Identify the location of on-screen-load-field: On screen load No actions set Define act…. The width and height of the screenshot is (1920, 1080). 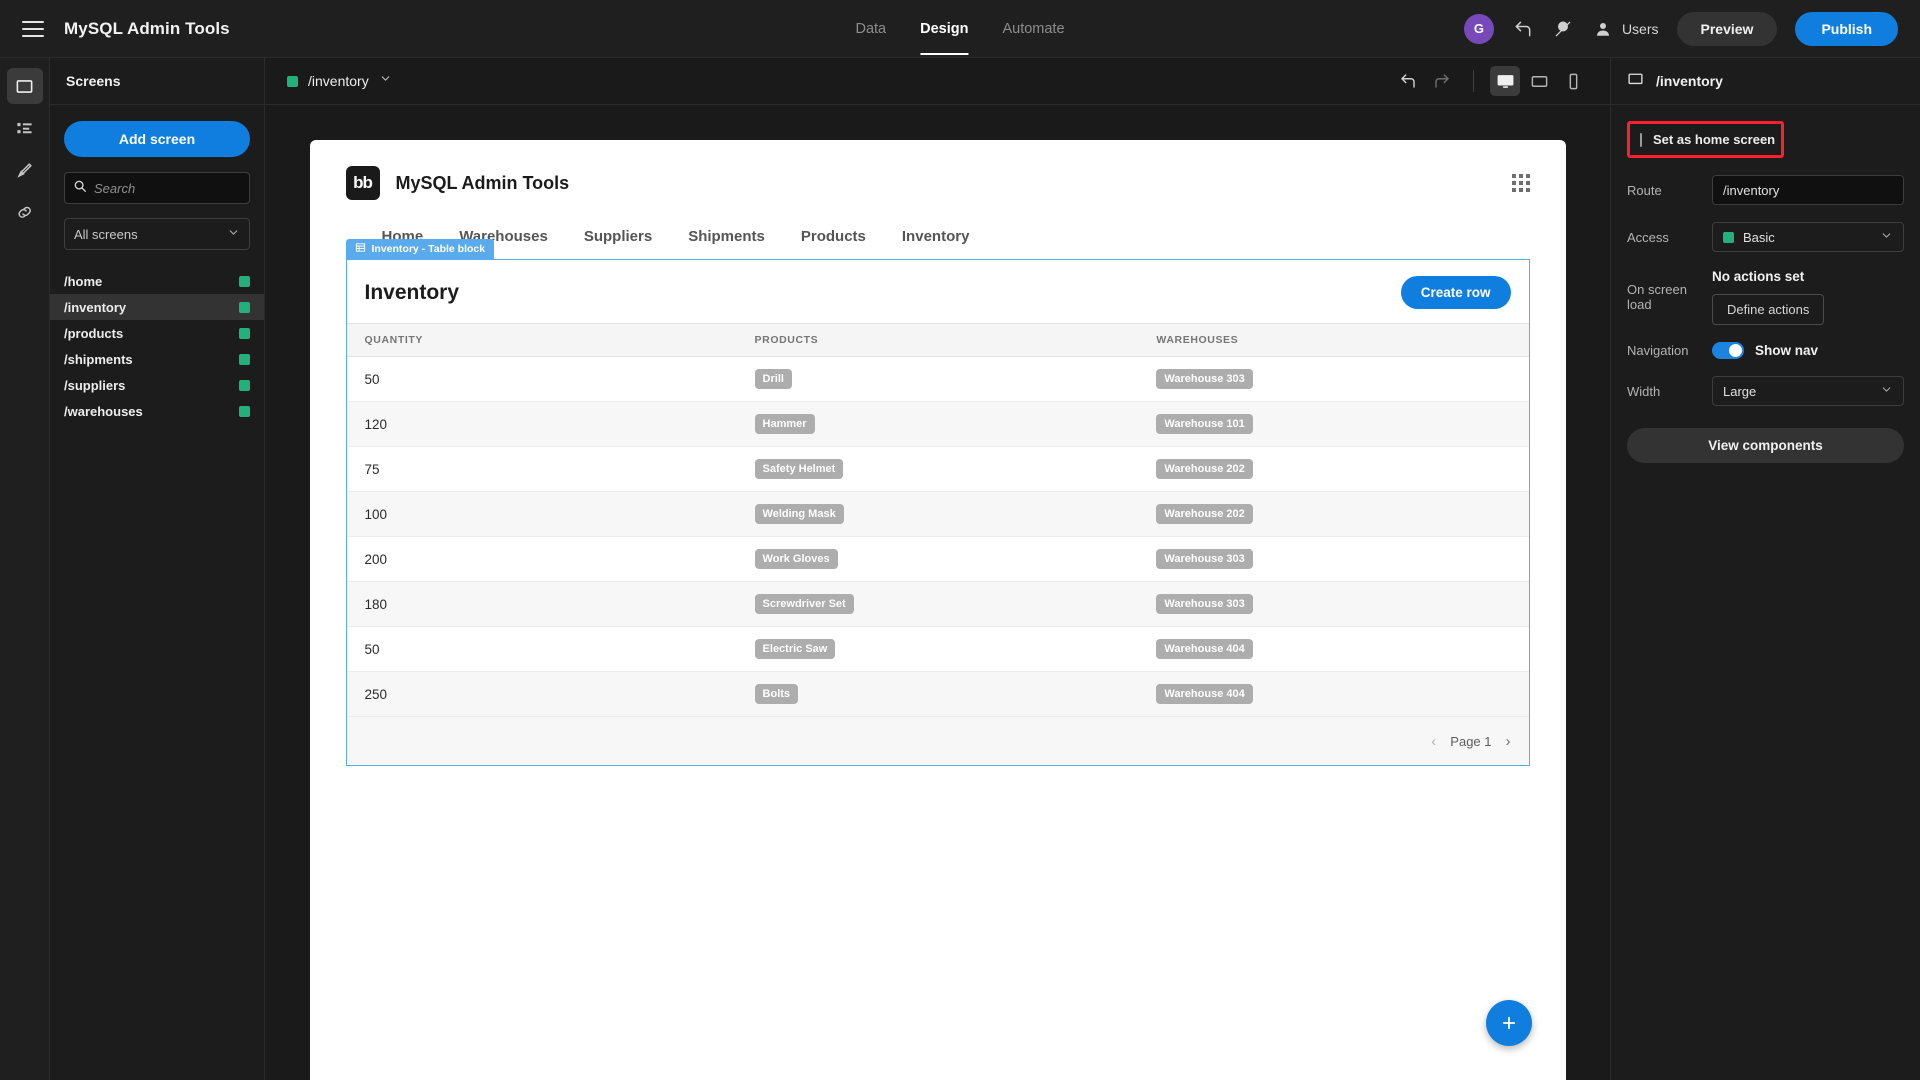
(1765, 297).